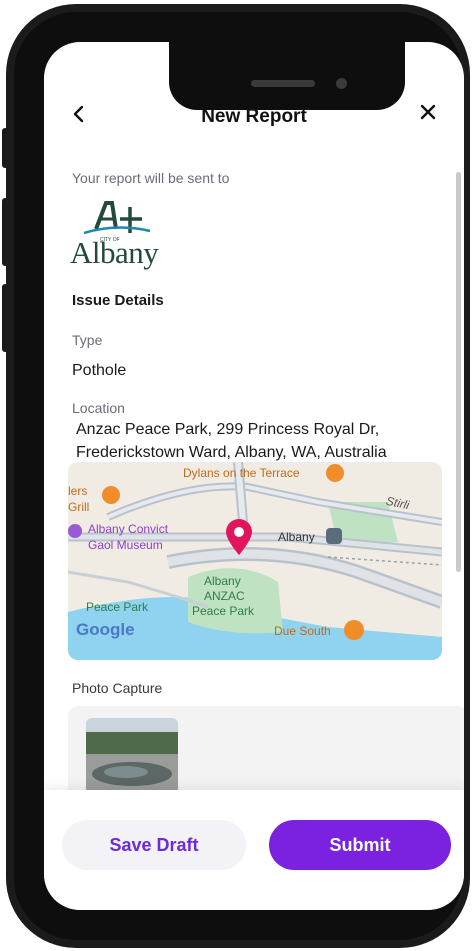  I want to click on city-logo: CITY OF Albany, so click(118, 234).